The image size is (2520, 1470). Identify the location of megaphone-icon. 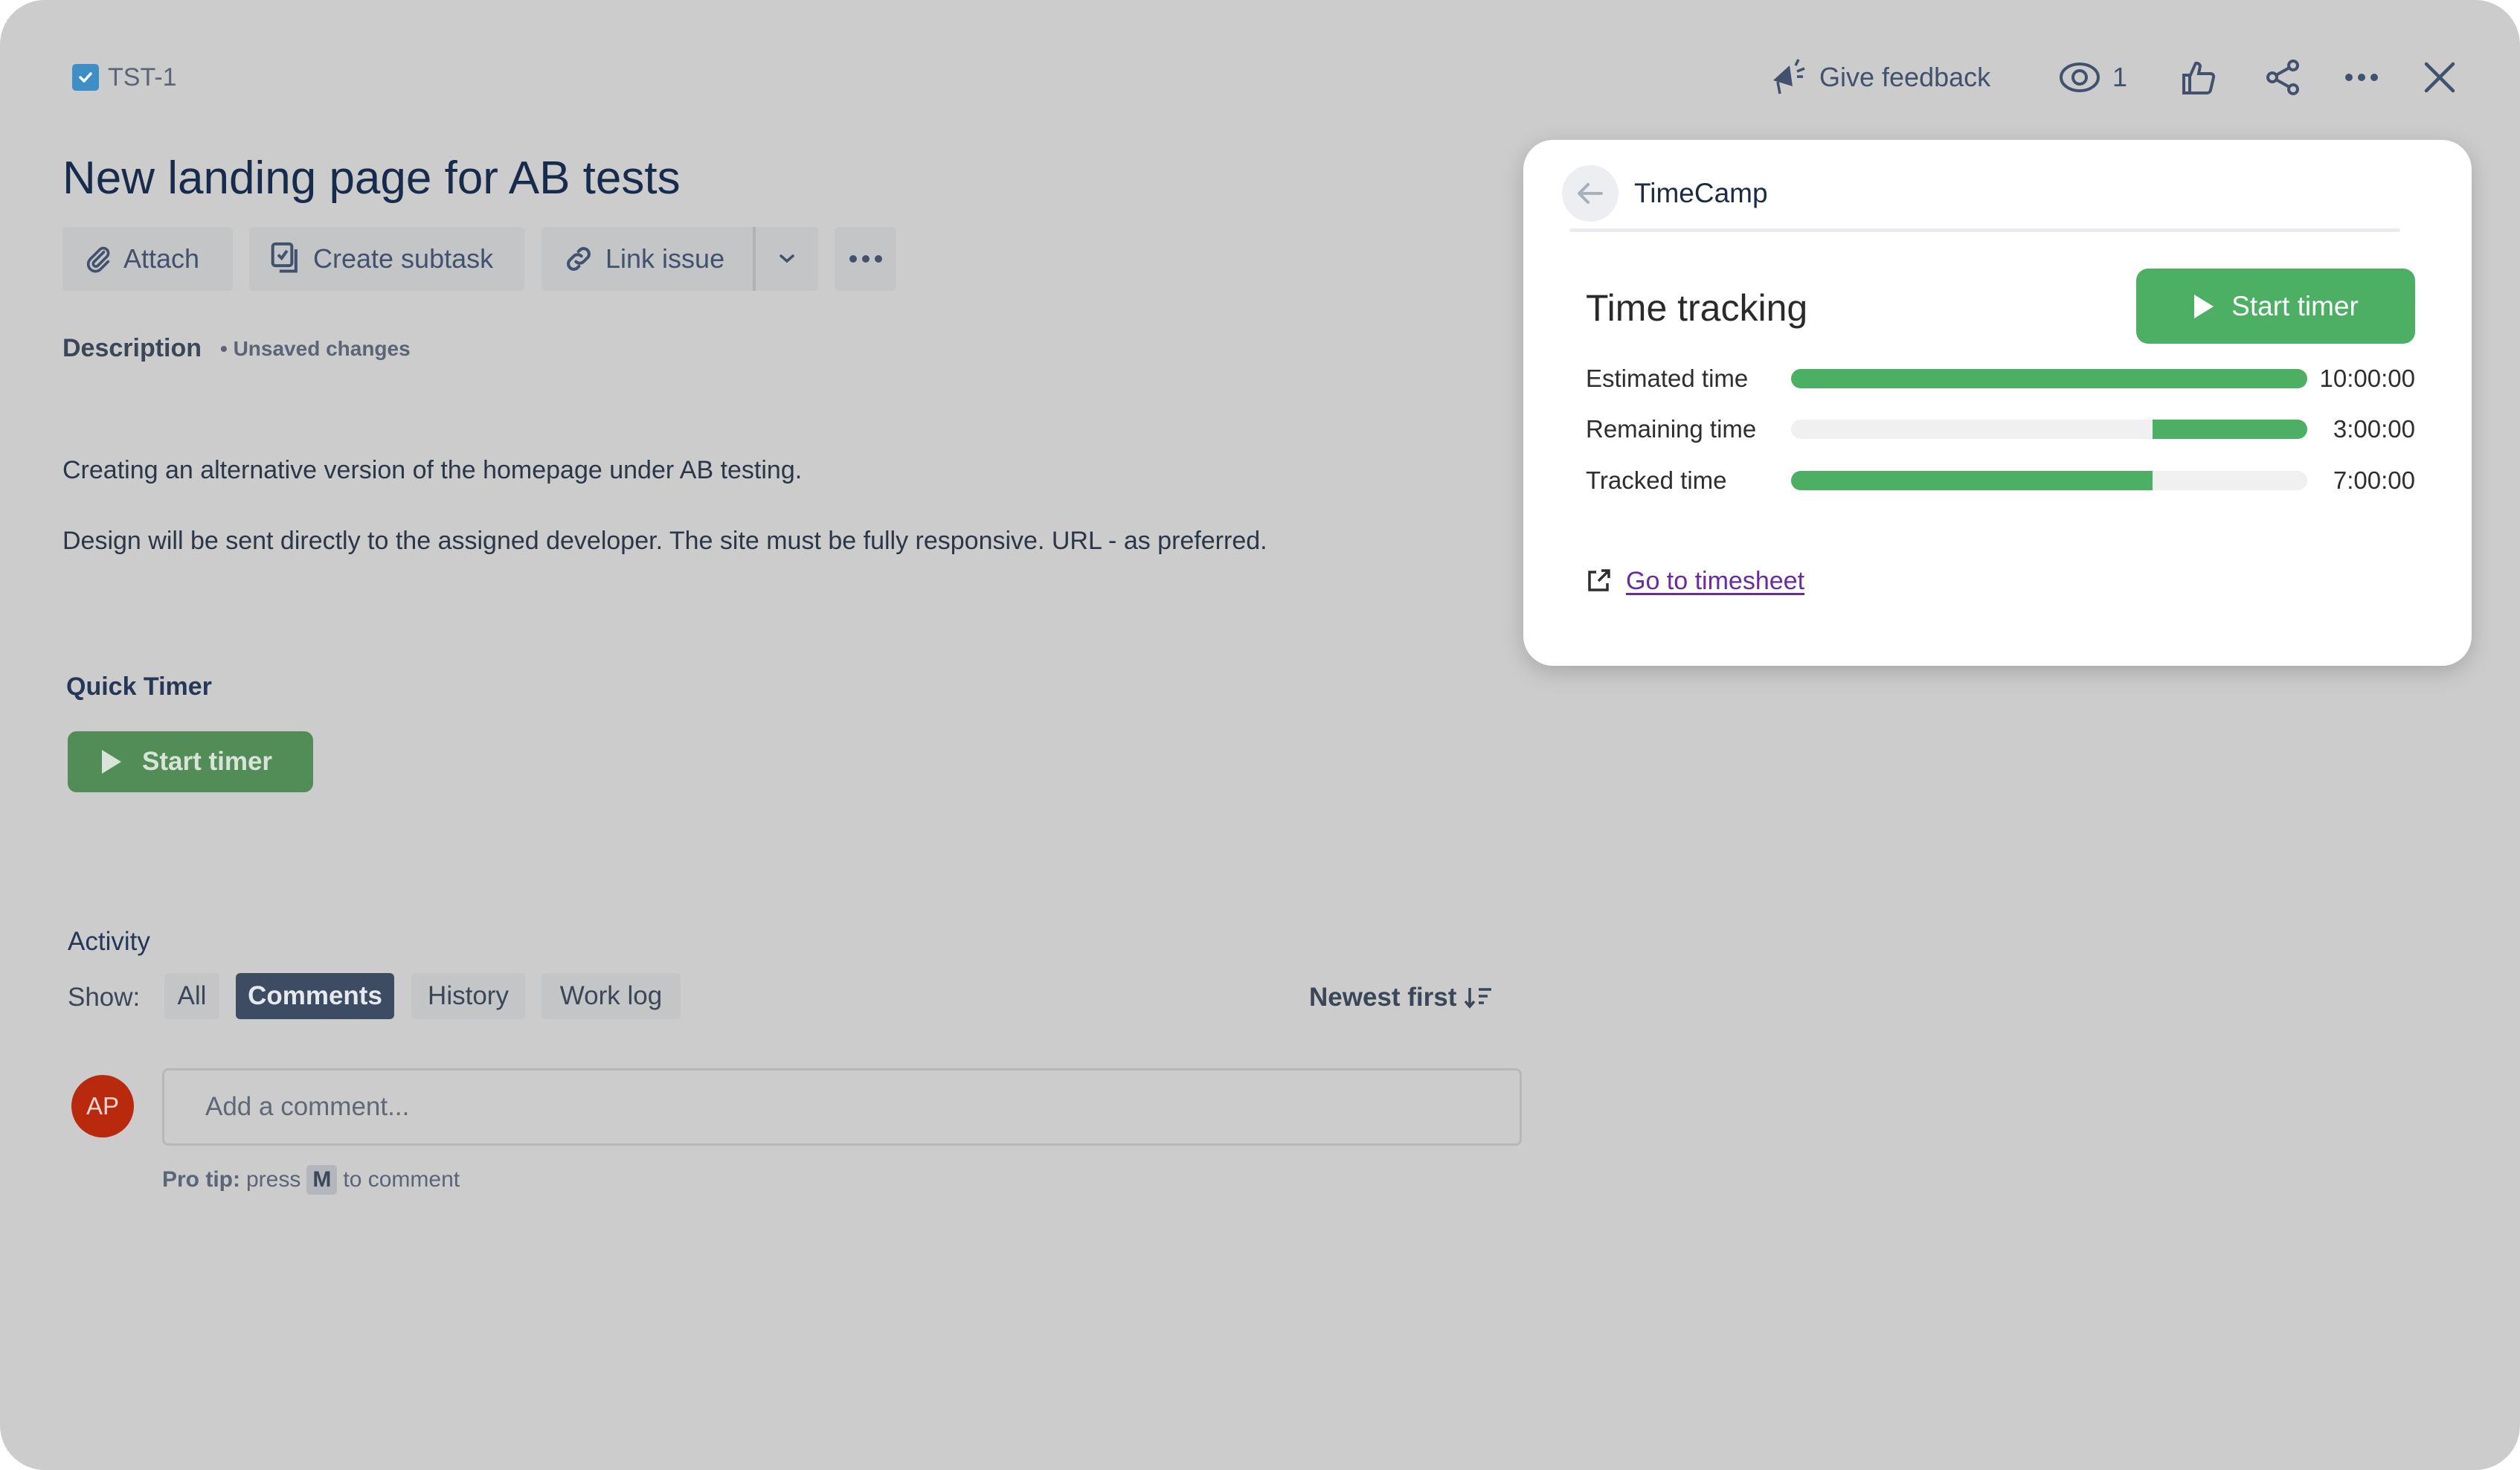
(1789, 76).